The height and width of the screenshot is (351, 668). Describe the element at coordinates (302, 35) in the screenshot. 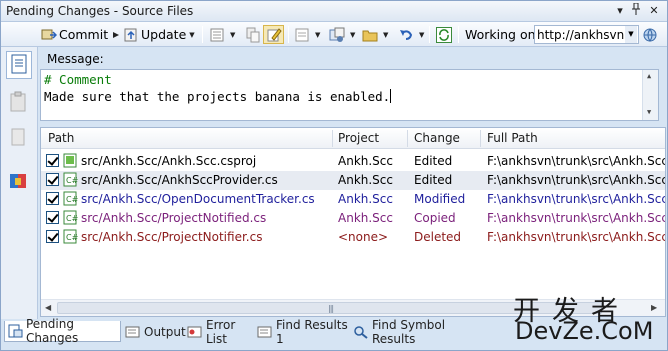

I see `diff-icon` at that location.